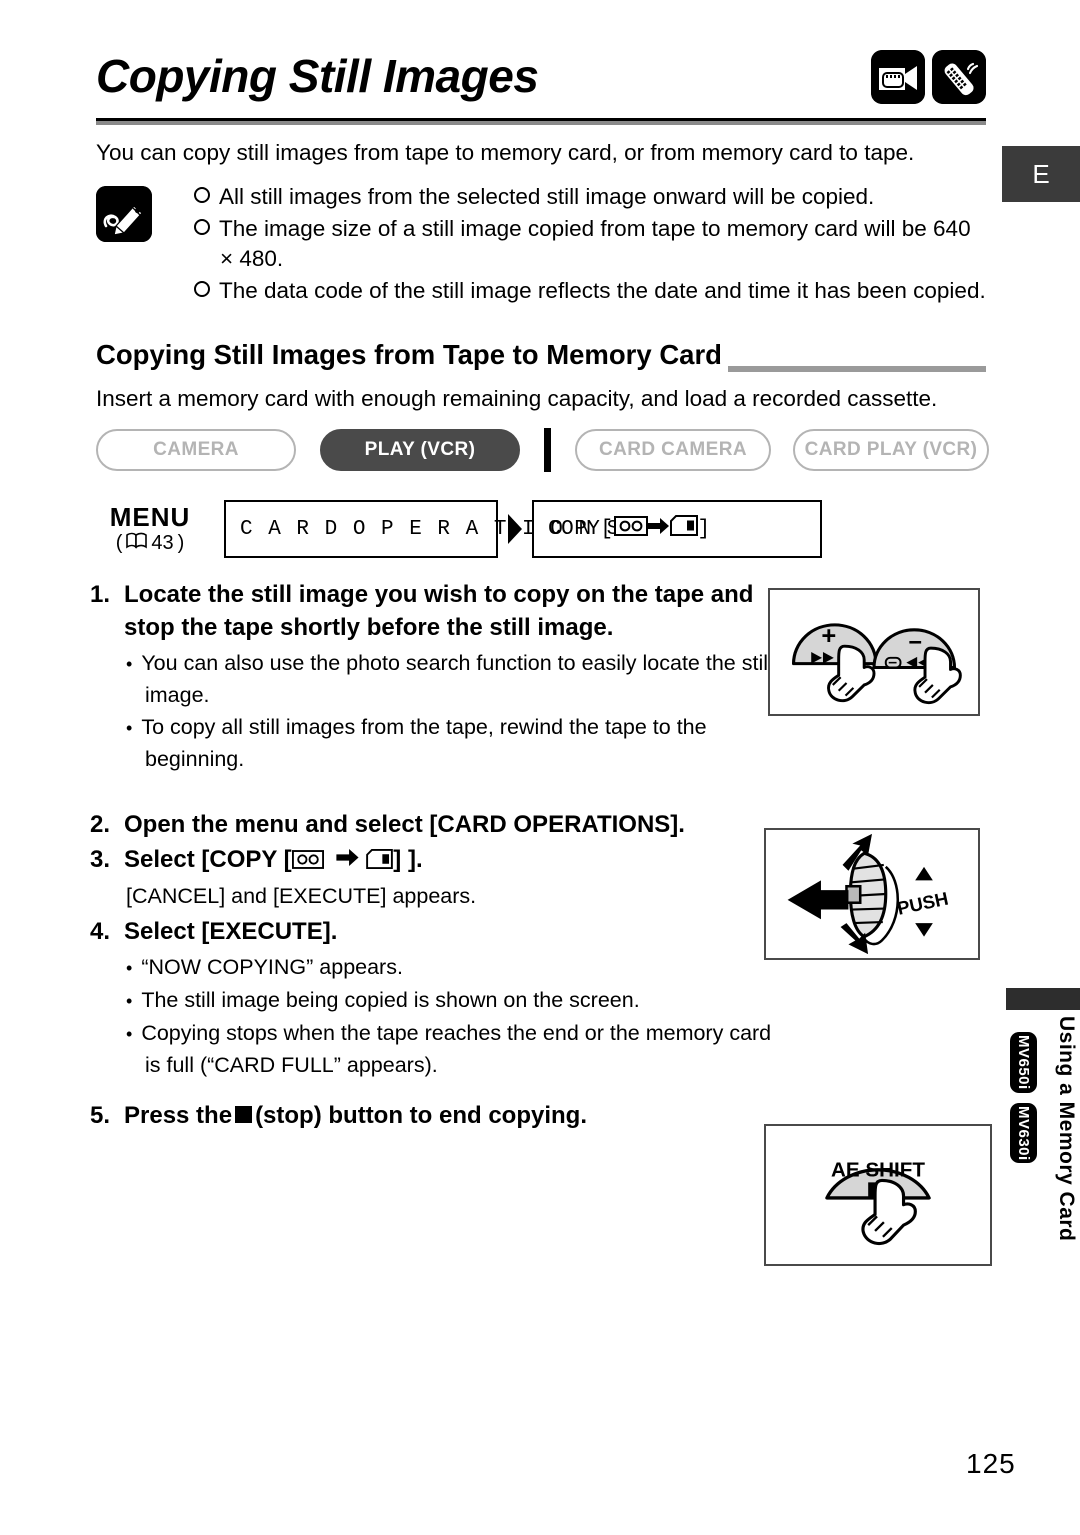  Describe the element at coordinates (208, 859) in the screenshot. I see `step-3-text-prefix: Select [COPY [` at that location.